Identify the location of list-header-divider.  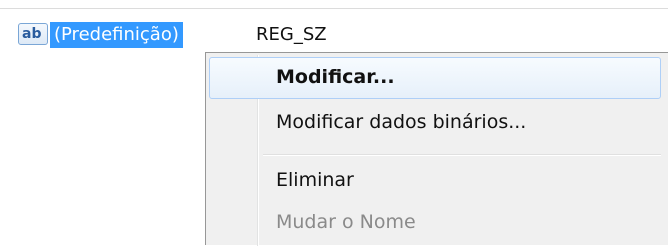
(334, 8).